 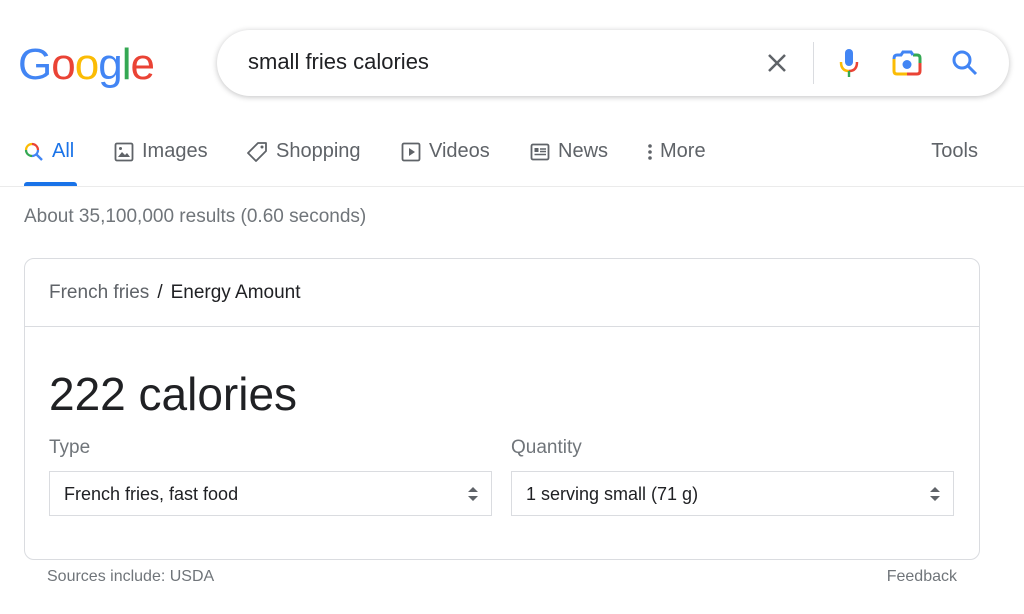 What do you see at coordinates (257, 152) in the screenshot?
I see `tag-icon` at bounding box center [257, 152].